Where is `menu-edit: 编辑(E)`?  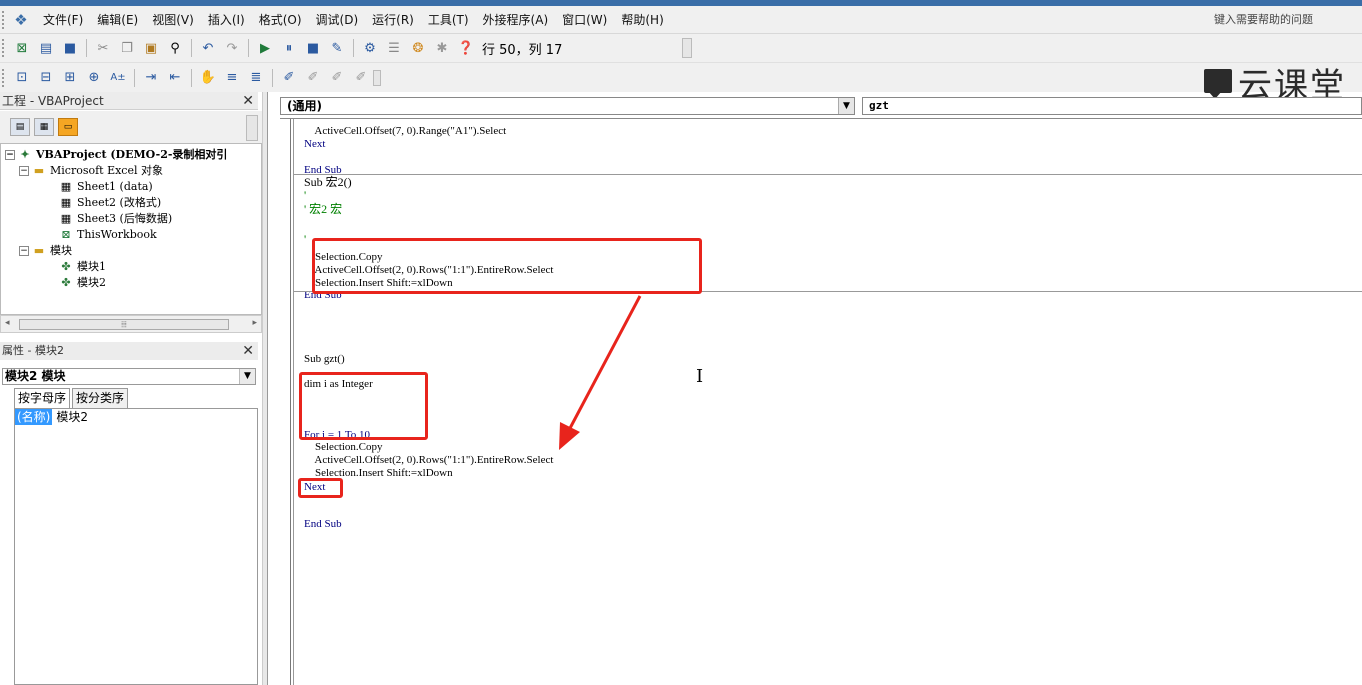 menu-edit: 编辑(E) is located at coordinates (117, 20).